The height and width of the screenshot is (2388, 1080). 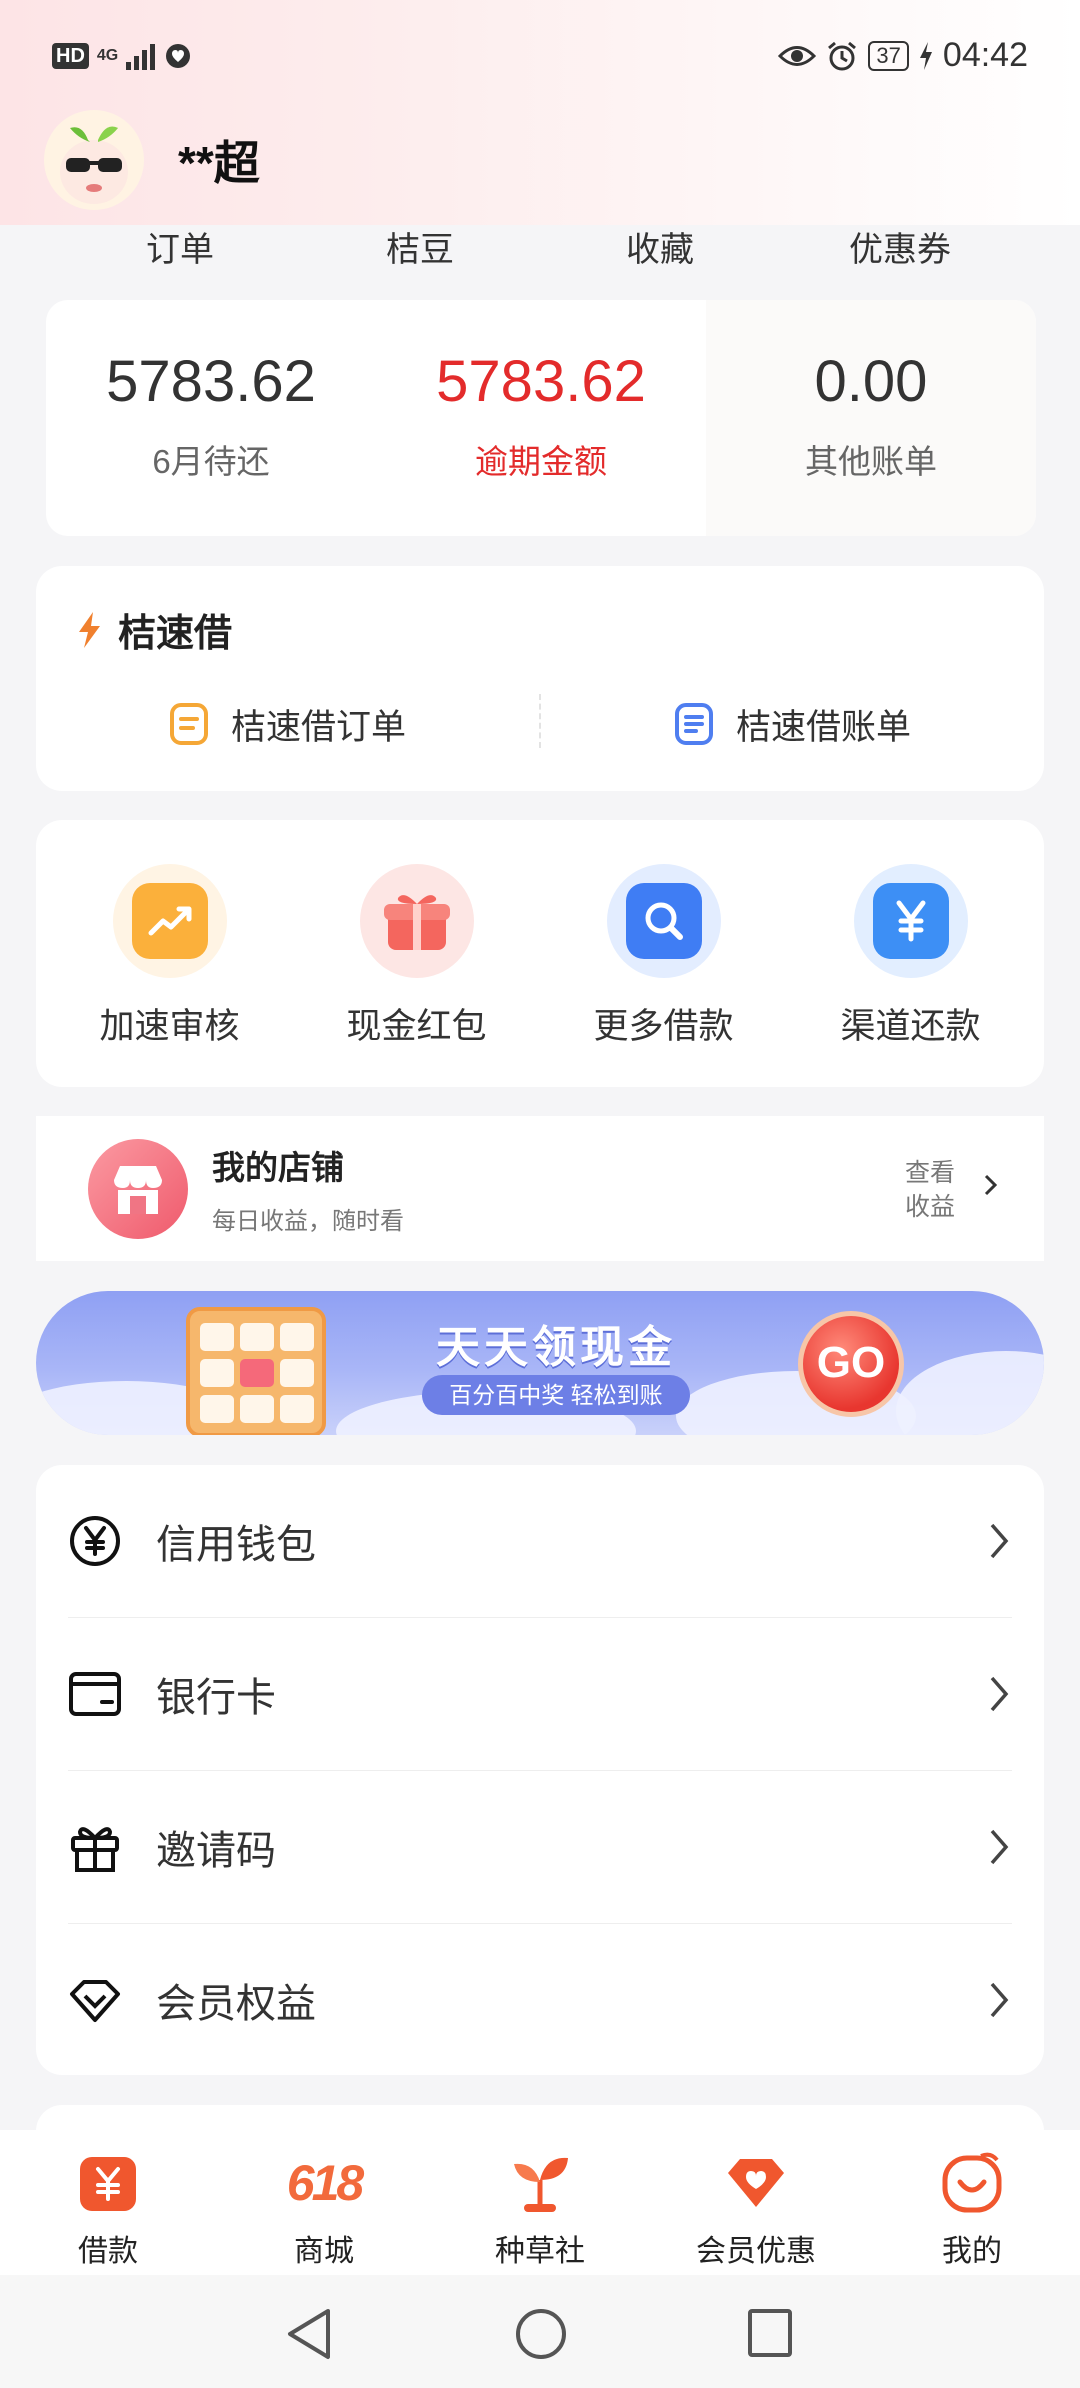 What do you see at coordinates (180, 246) in the screenshot?
I see `quick-tab-orders: 订单` at bounding box center [180, 246].